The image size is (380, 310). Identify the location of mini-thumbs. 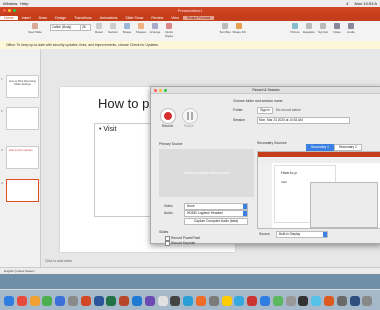
(265, 195).